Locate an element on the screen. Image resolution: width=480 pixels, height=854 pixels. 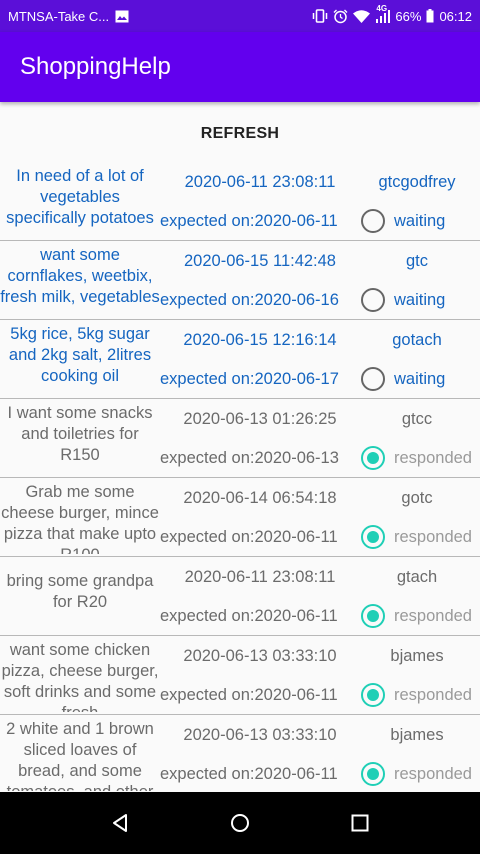
status-bar: MTNSA-Take C... 4G 66% 06:12 is located at coordinates (240, 16).